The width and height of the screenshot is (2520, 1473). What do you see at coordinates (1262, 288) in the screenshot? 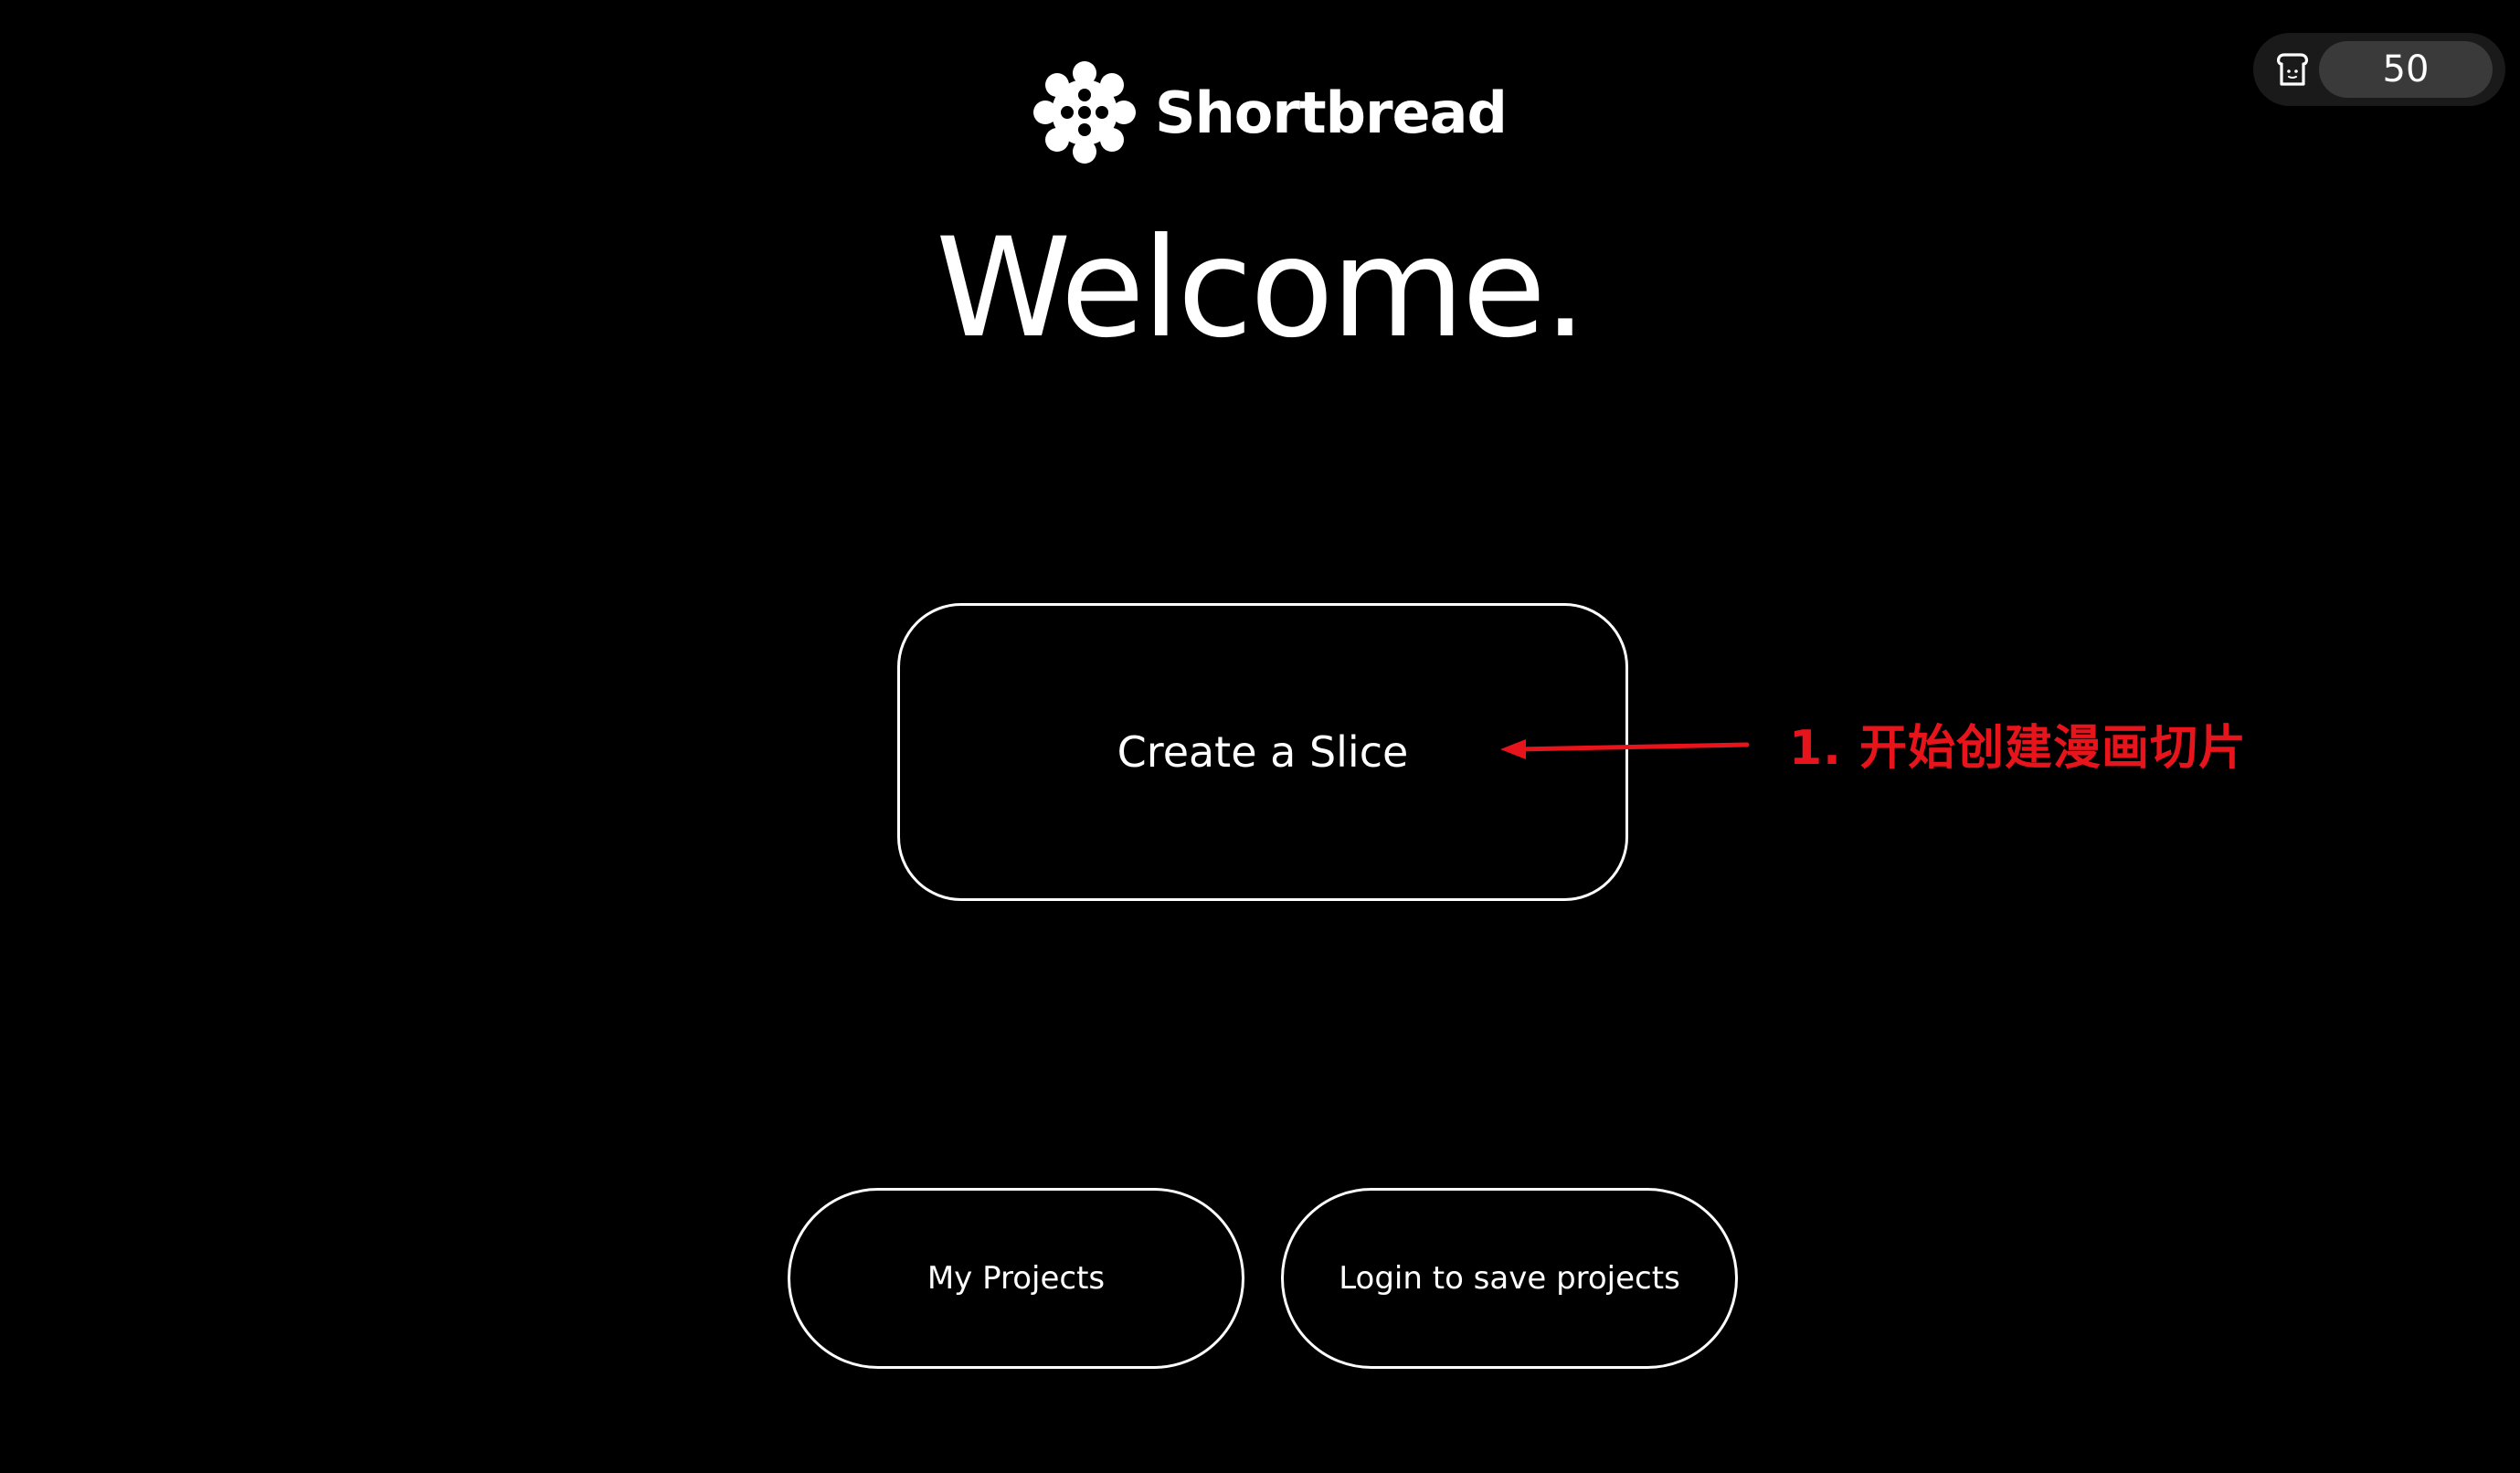
I see `page-title: Welcome.` at bounding box center [1262, 288].